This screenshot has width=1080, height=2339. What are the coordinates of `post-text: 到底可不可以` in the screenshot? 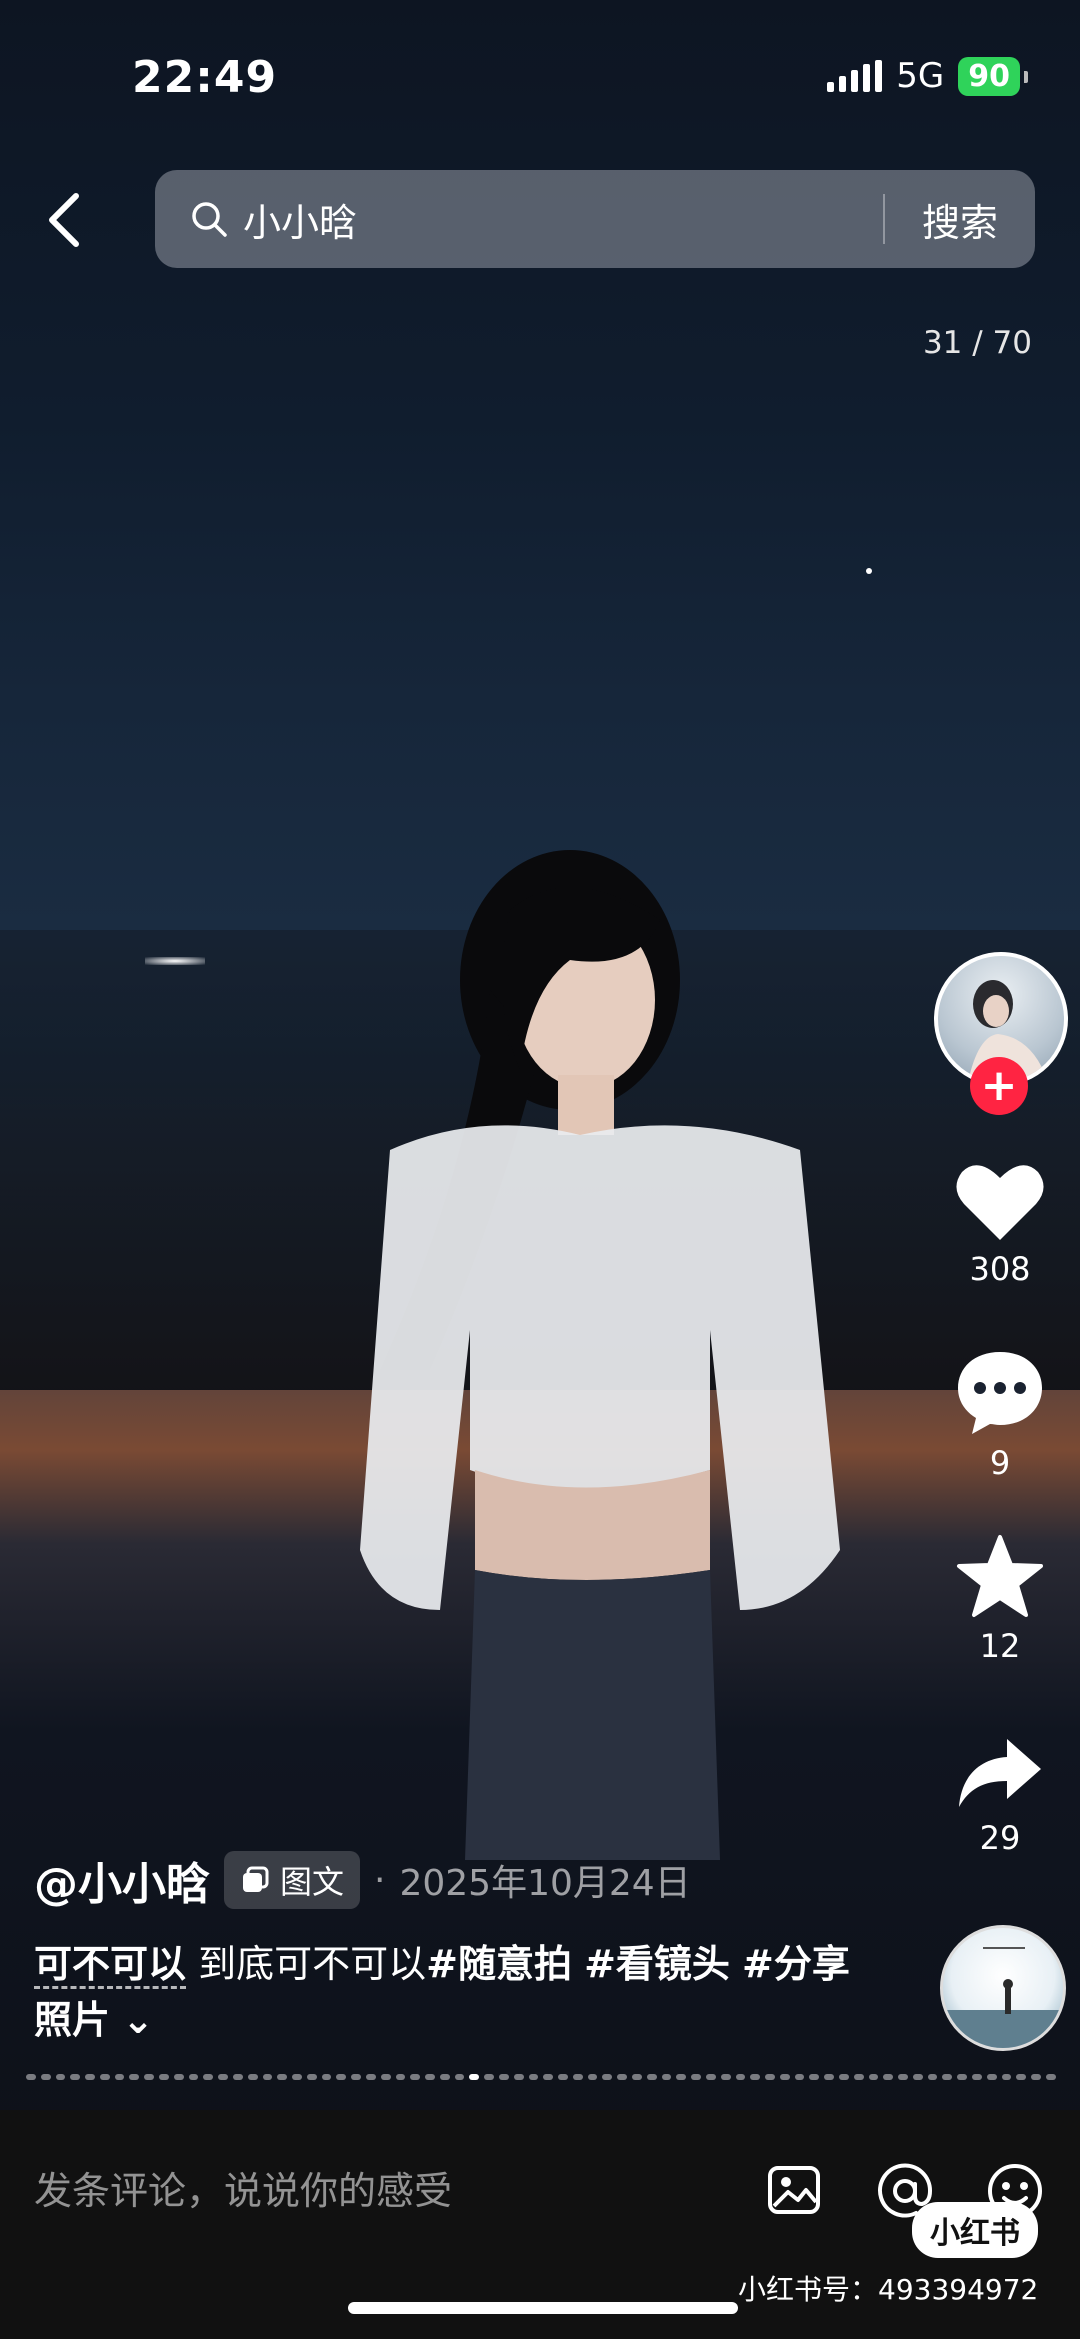 It's located at (312, 1964).